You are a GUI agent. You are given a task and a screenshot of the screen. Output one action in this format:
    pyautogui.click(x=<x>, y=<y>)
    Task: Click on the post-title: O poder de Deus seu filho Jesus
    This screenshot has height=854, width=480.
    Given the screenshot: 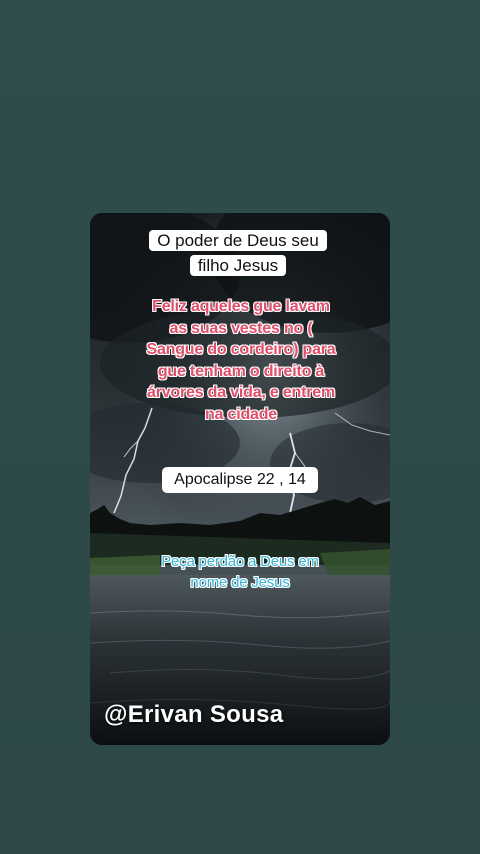 What is the action you would take?
    pyautogui.click(x=238, y=253)
    